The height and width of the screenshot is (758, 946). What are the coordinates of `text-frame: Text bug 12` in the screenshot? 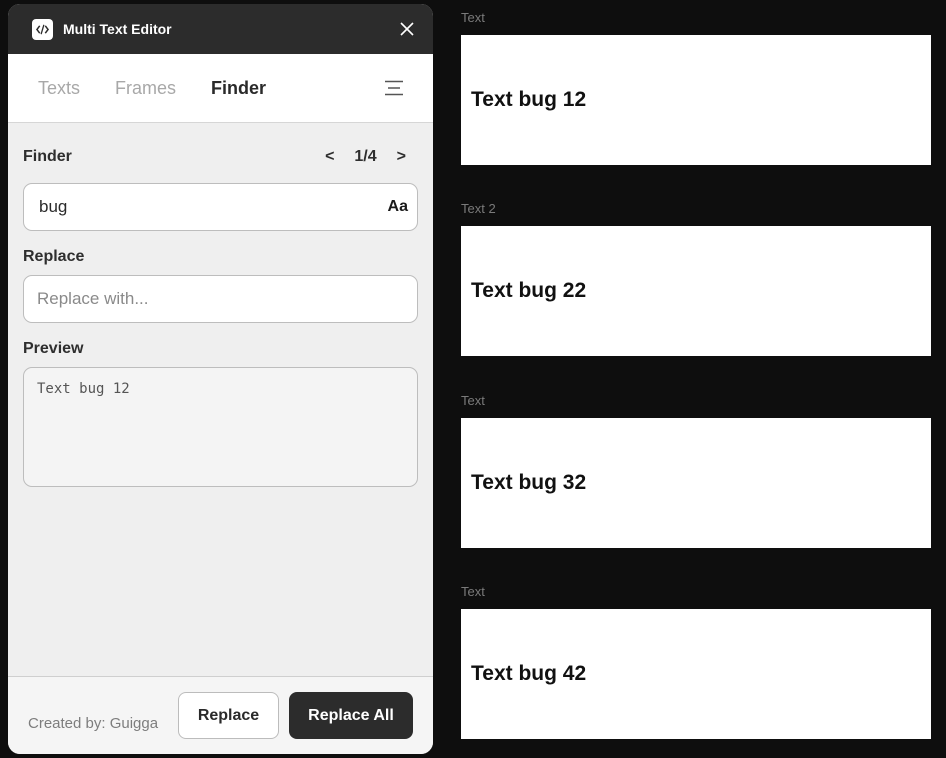 It's located at (696, 100).